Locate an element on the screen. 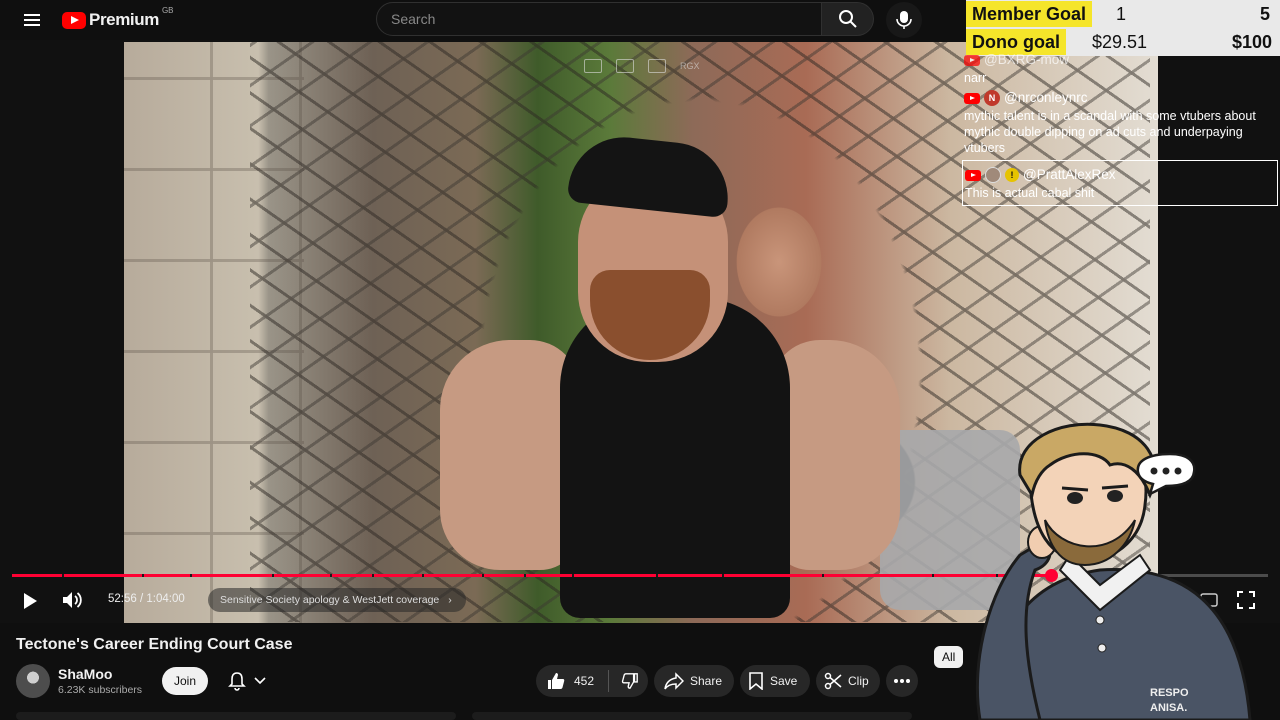 The image size is (1280, 720). divider is located at coordinates (609, 681).